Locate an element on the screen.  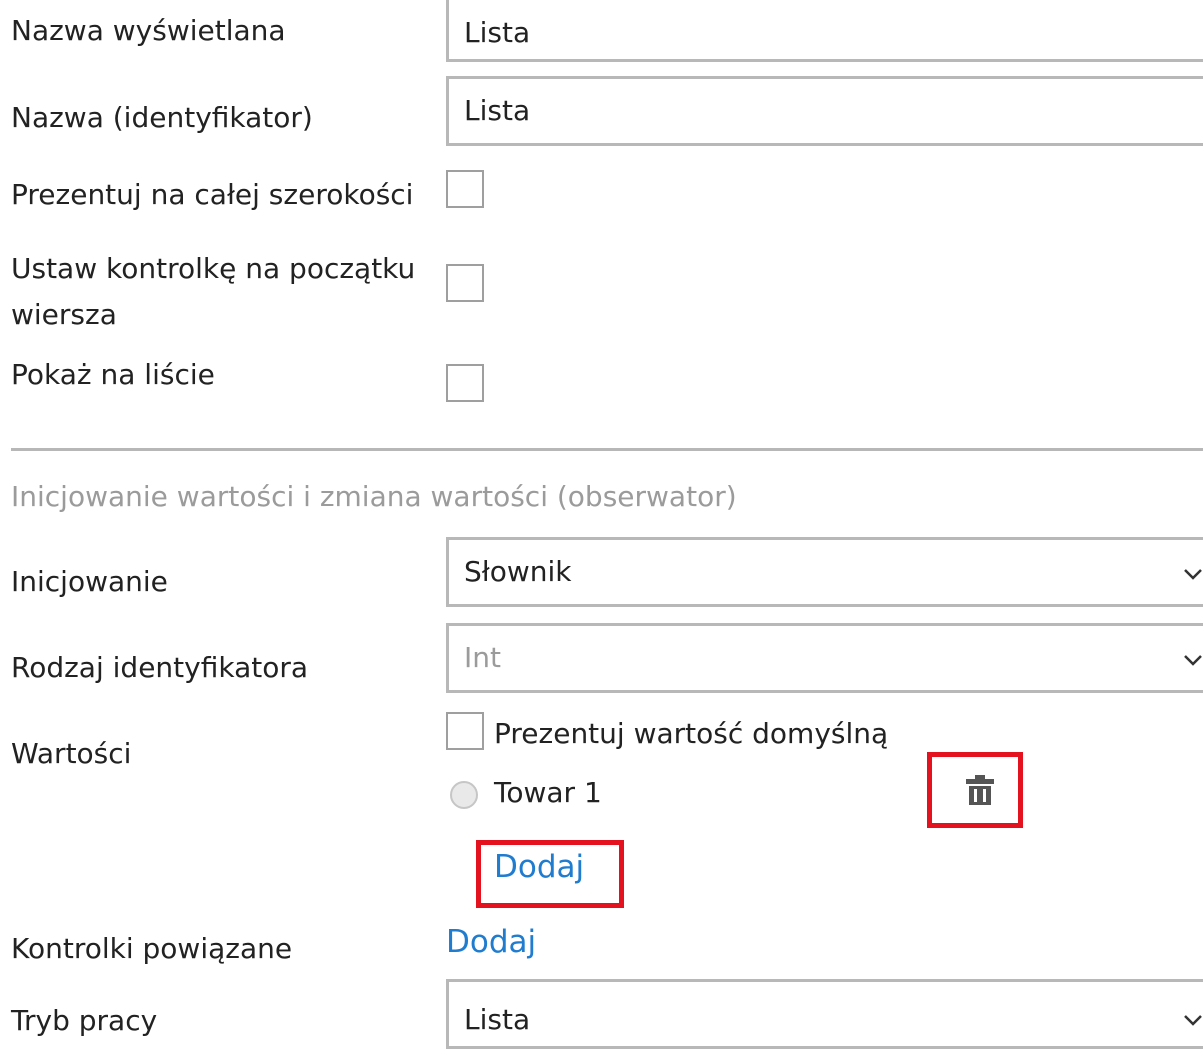
identifier-field: Lista is located at coordinates (824, 111).